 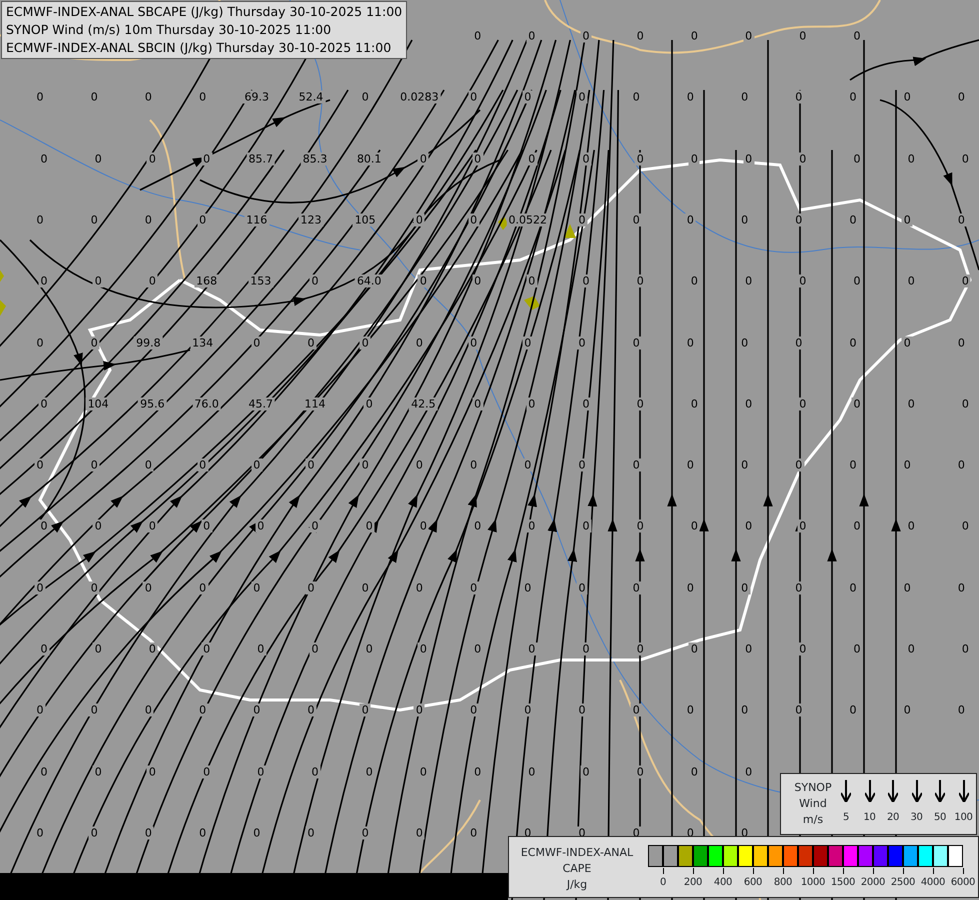 What do you see at coordinates (663, 883) in the screenshot?
I see `tick-label: 0` at bounding box center [663, 883].